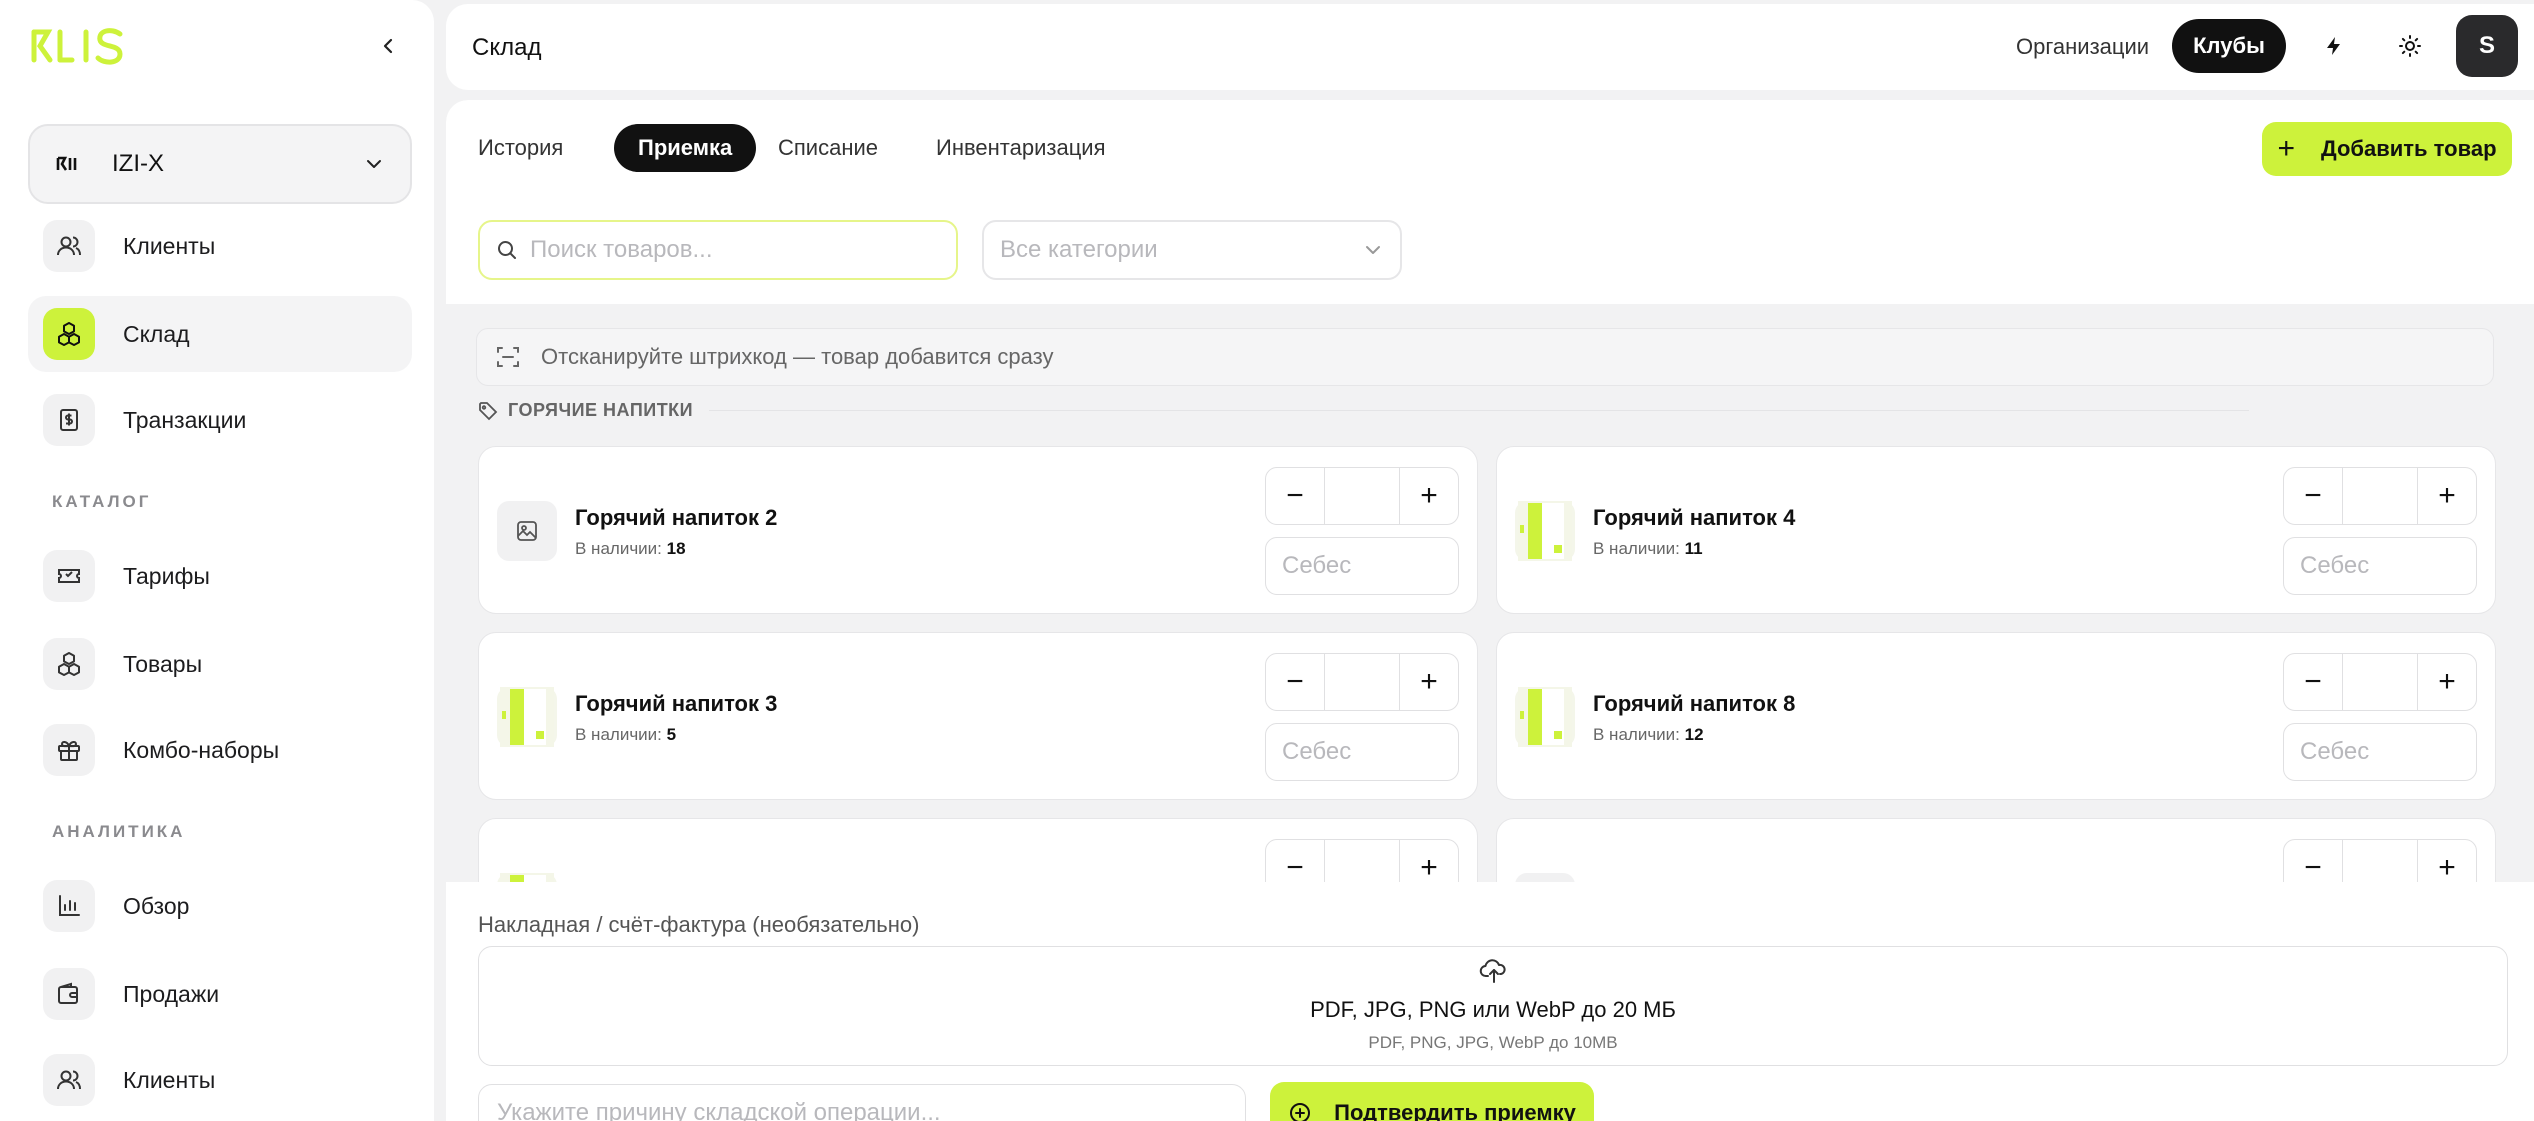 This screenshot has height=1121, width=2534. What do you see at coordinates (1492, 971) in the screenshot?
I see `cloud-upload-icon` at bounding box center [1492, 971].